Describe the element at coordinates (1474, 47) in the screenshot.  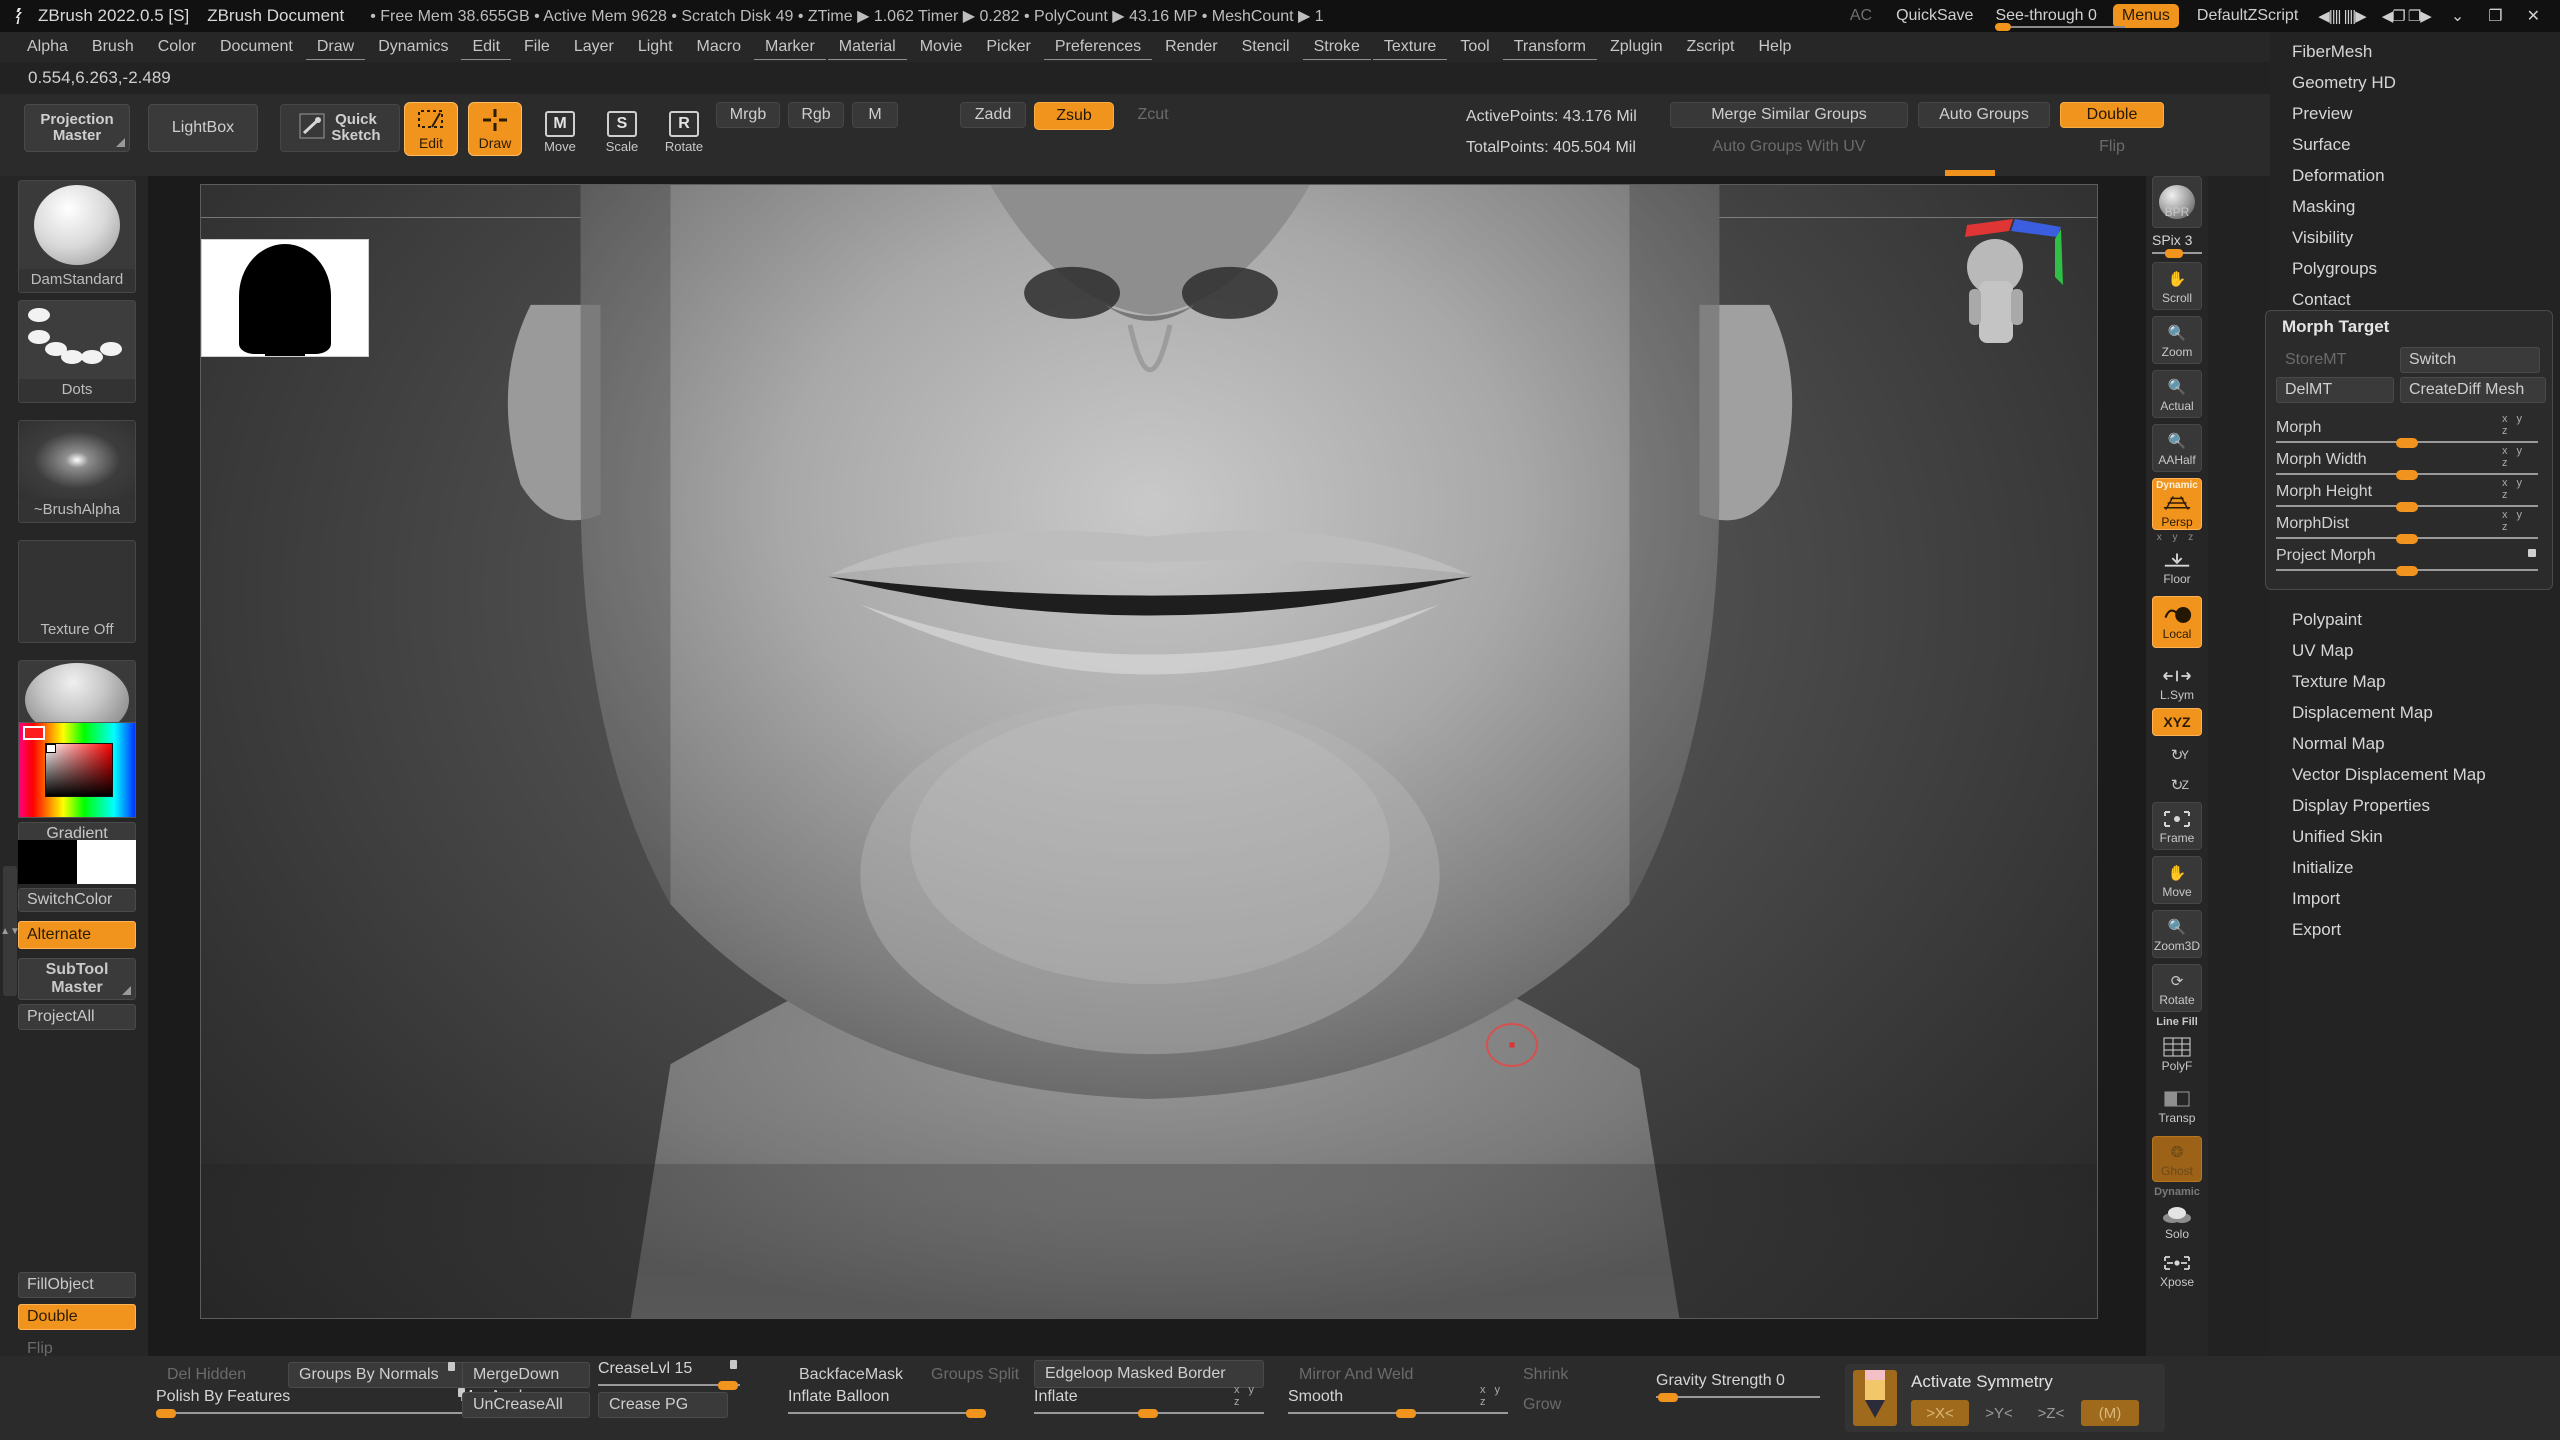
I see `menu-tool: Tool` at that location.